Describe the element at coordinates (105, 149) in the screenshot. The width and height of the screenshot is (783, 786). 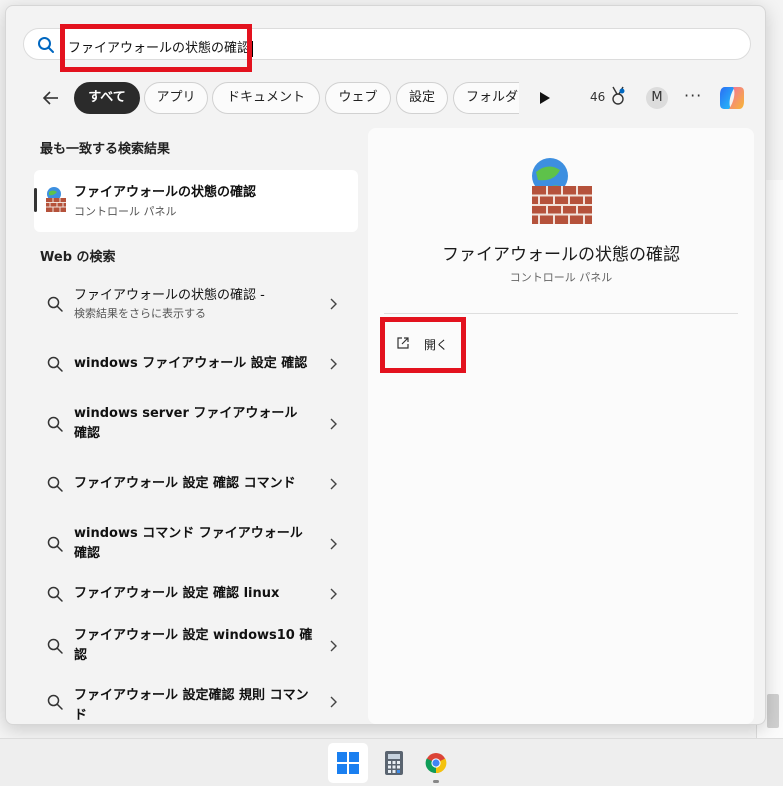
I see `best-match-heading: 最も一致する検索結果` at that location.